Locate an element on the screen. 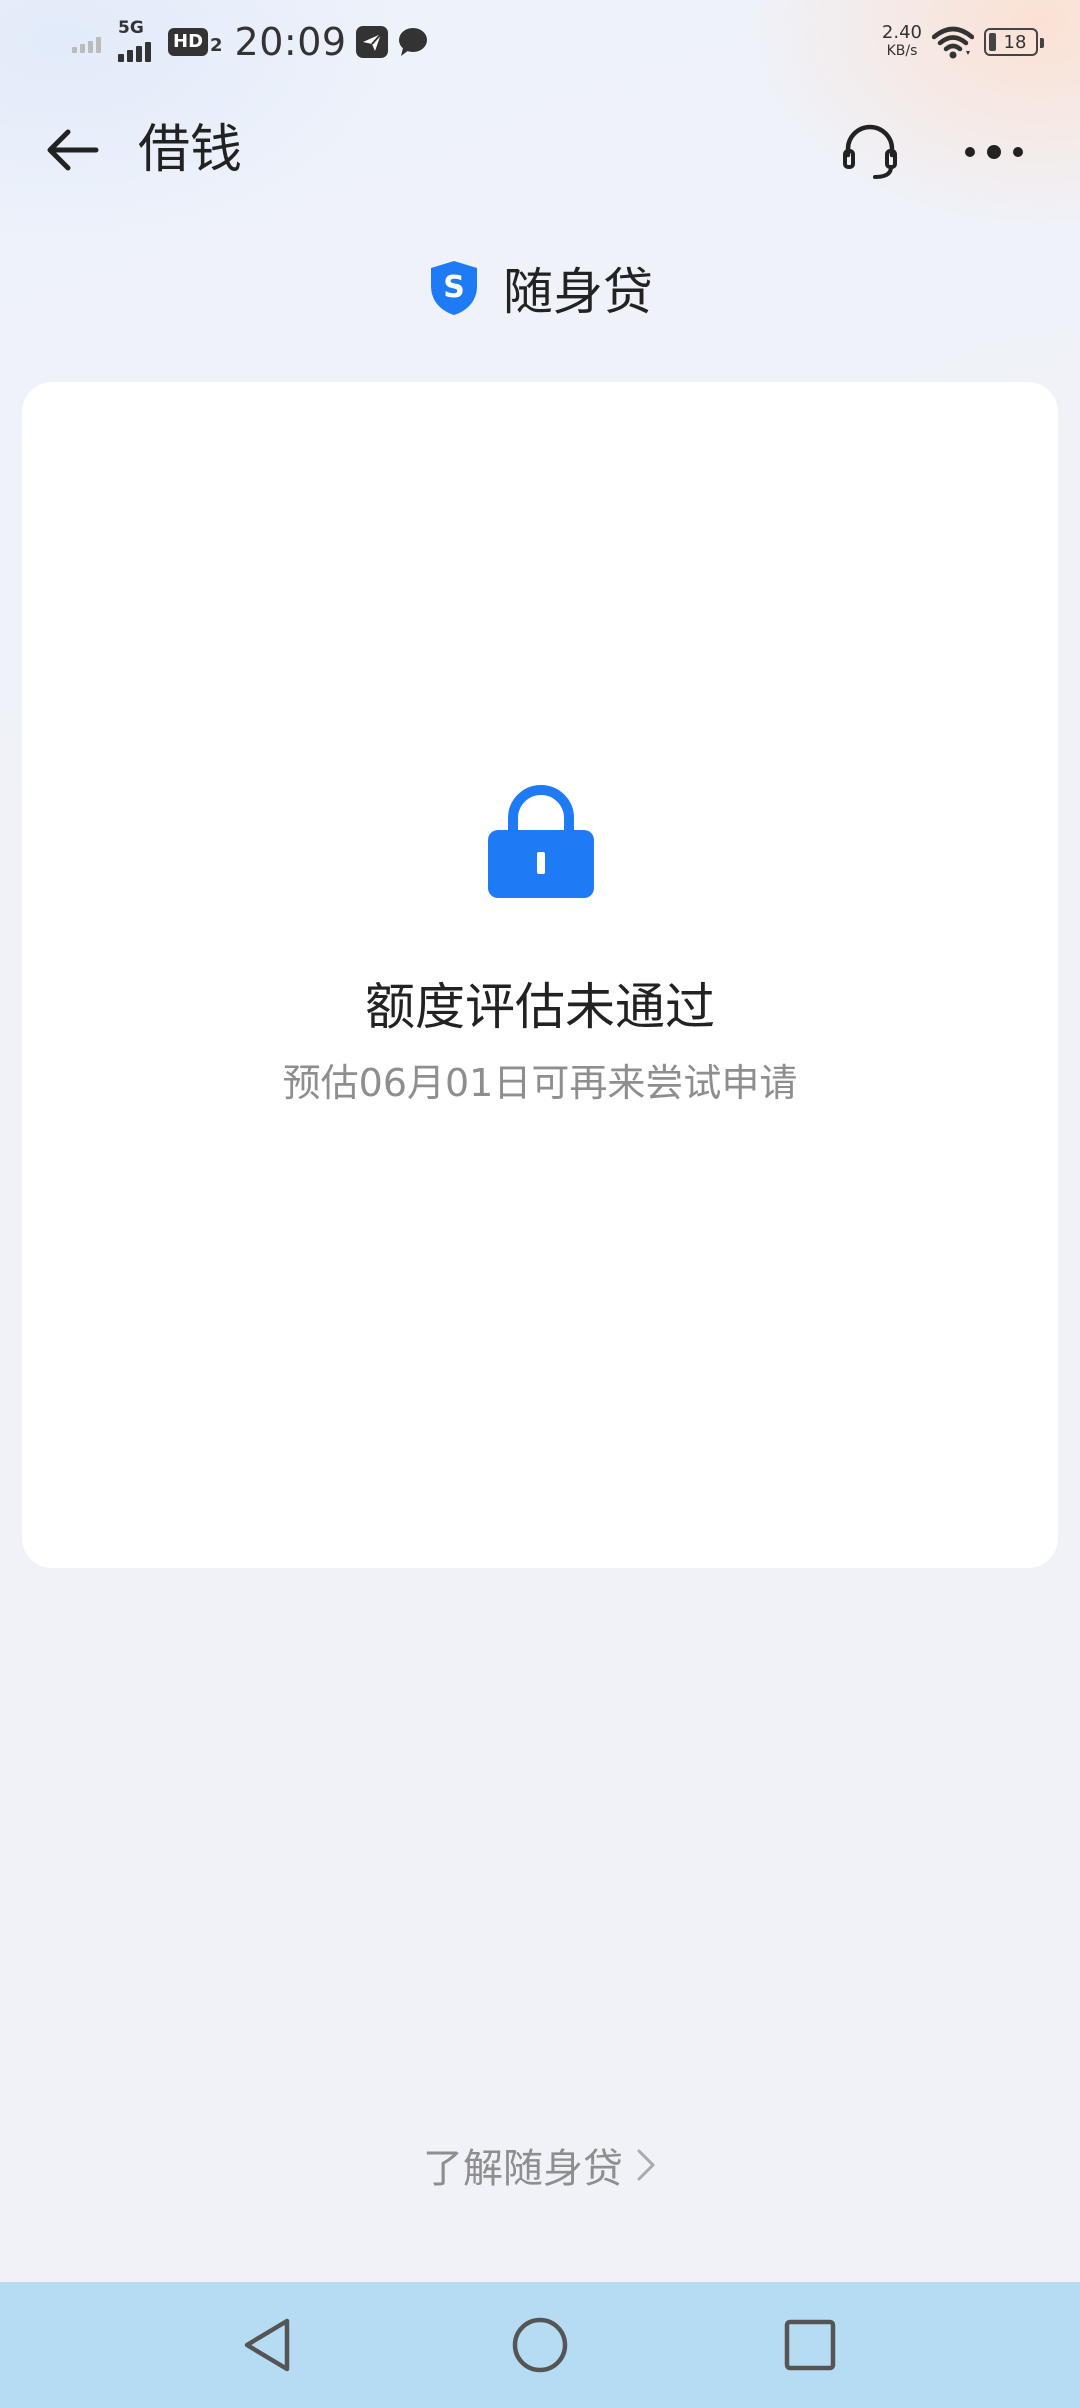  chat-bubble-icon is located at coordinates (412, 42).